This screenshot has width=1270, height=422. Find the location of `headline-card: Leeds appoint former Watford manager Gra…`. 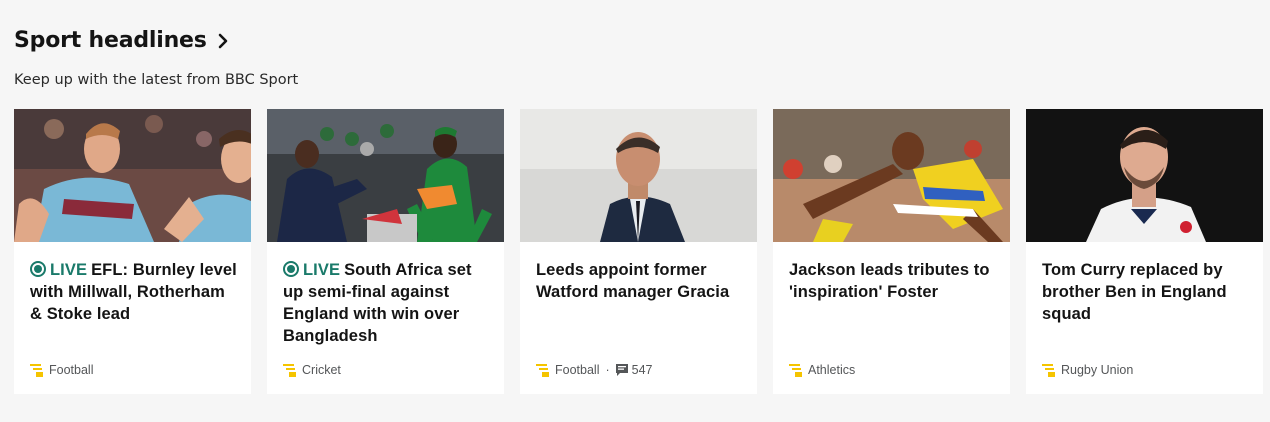

headline-card: Leeds appoint former Watford manager Gra… is located at coordinates (638, 251).